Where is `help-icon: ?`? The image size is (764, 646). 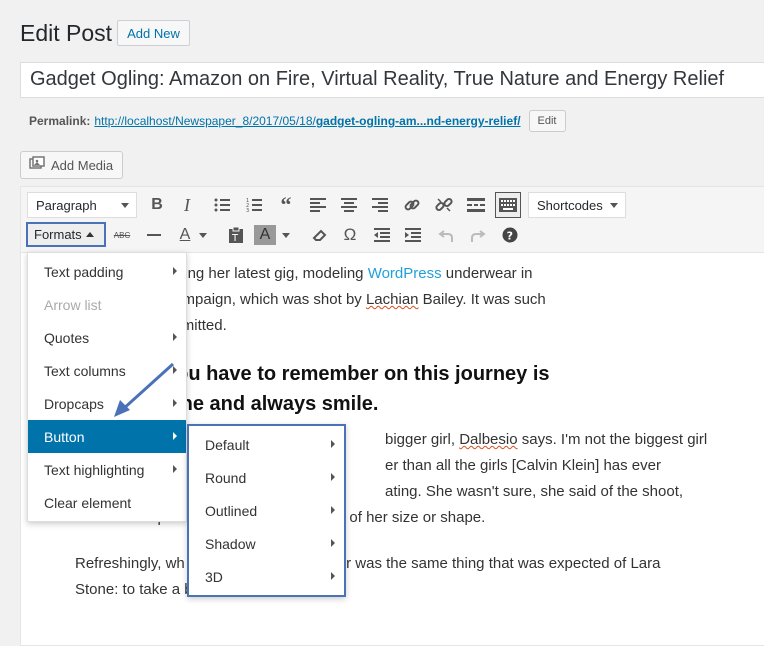 help-icon: ? is located at coordinates (510, 235).